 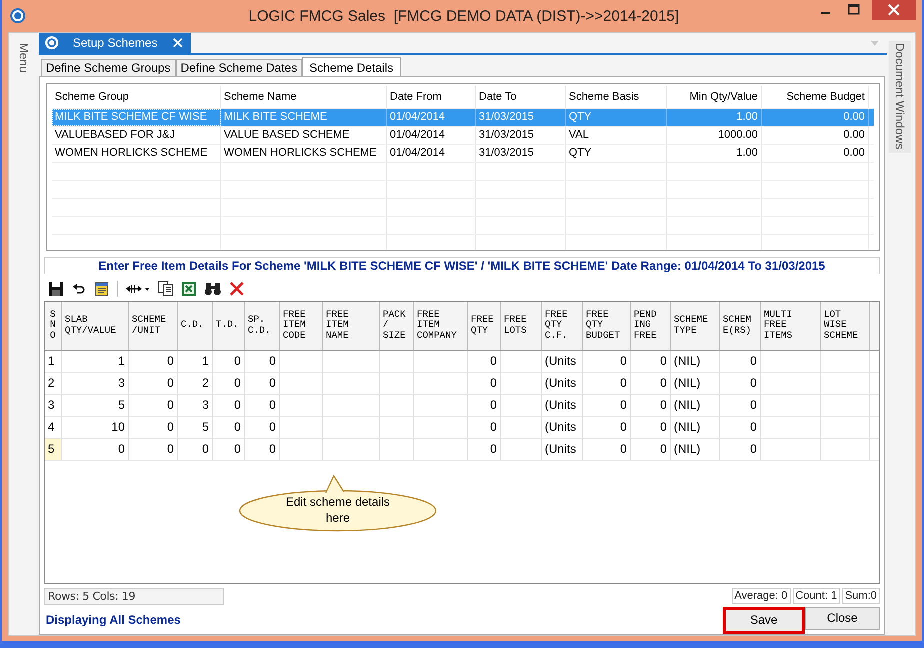 What do you see at coordinates (616, 97) in the screenshot?
I see `column-header: Scheme Basis` at bounding box center [616, 97].